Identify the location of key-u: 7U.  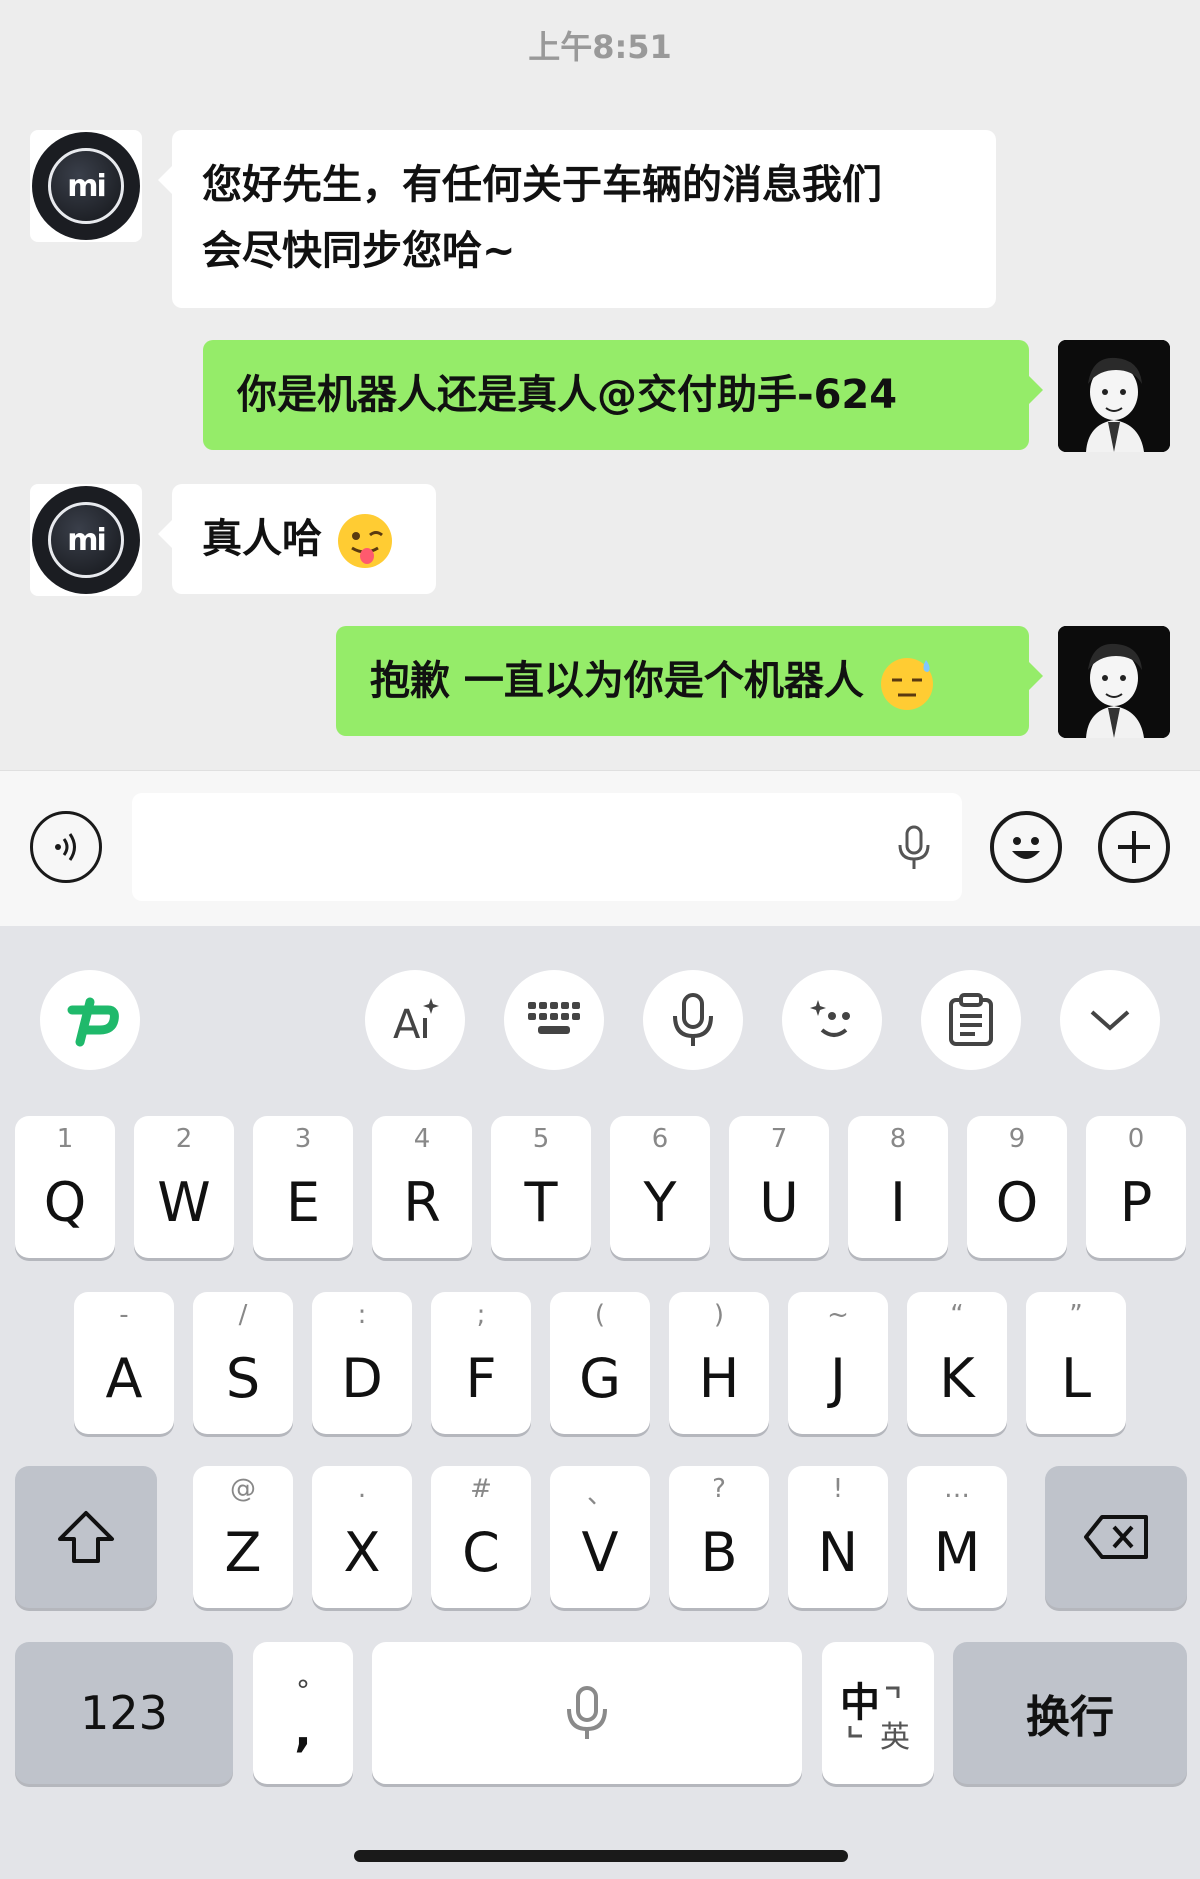
(779, 1187).